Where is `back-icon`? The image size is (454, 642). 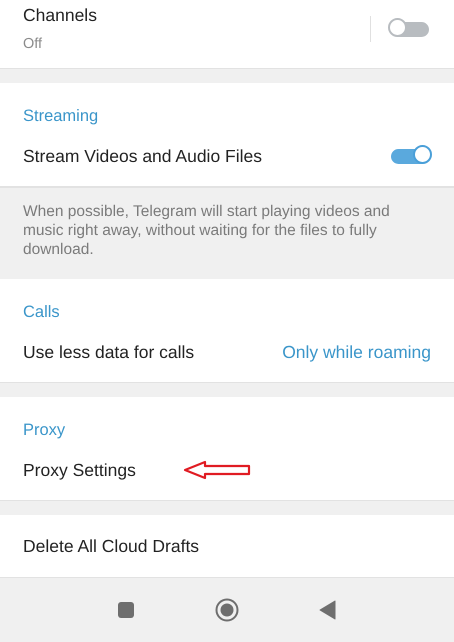 back-icon is located at coordinates (328, 610).